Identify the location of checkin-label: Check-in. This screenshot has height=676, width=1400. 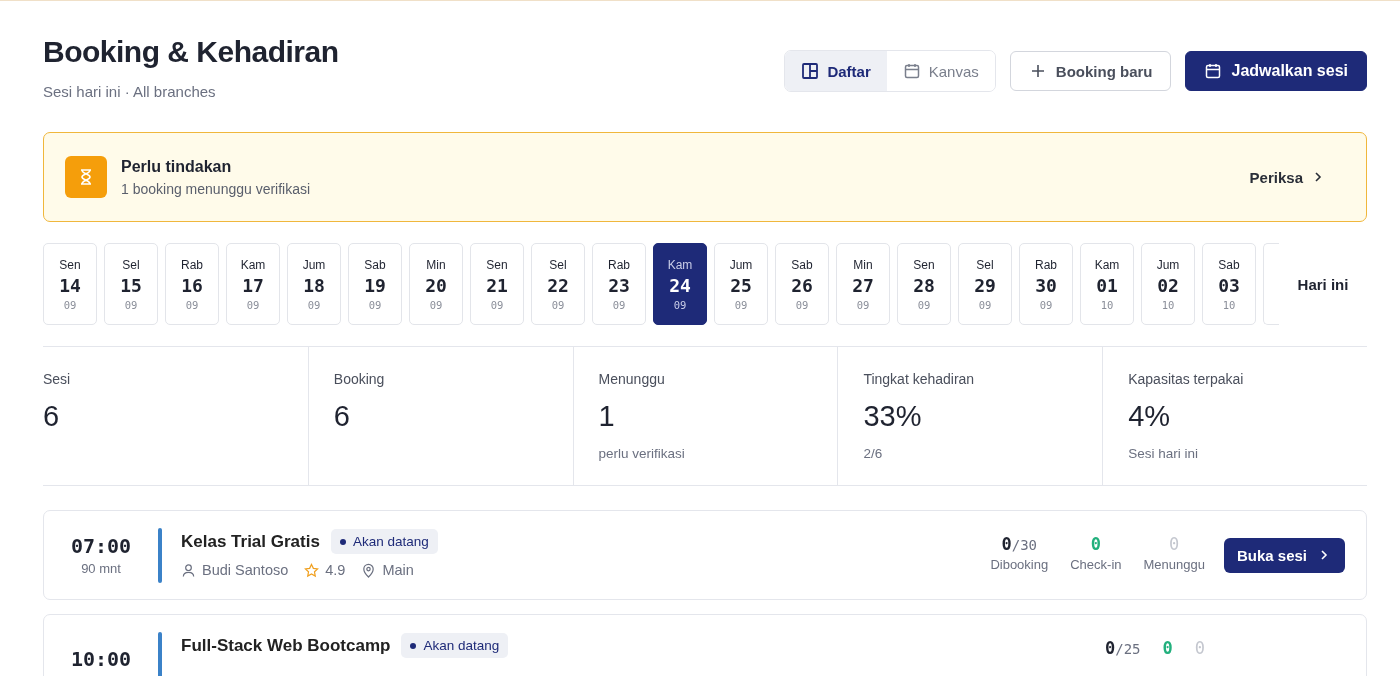
(1096, 564).